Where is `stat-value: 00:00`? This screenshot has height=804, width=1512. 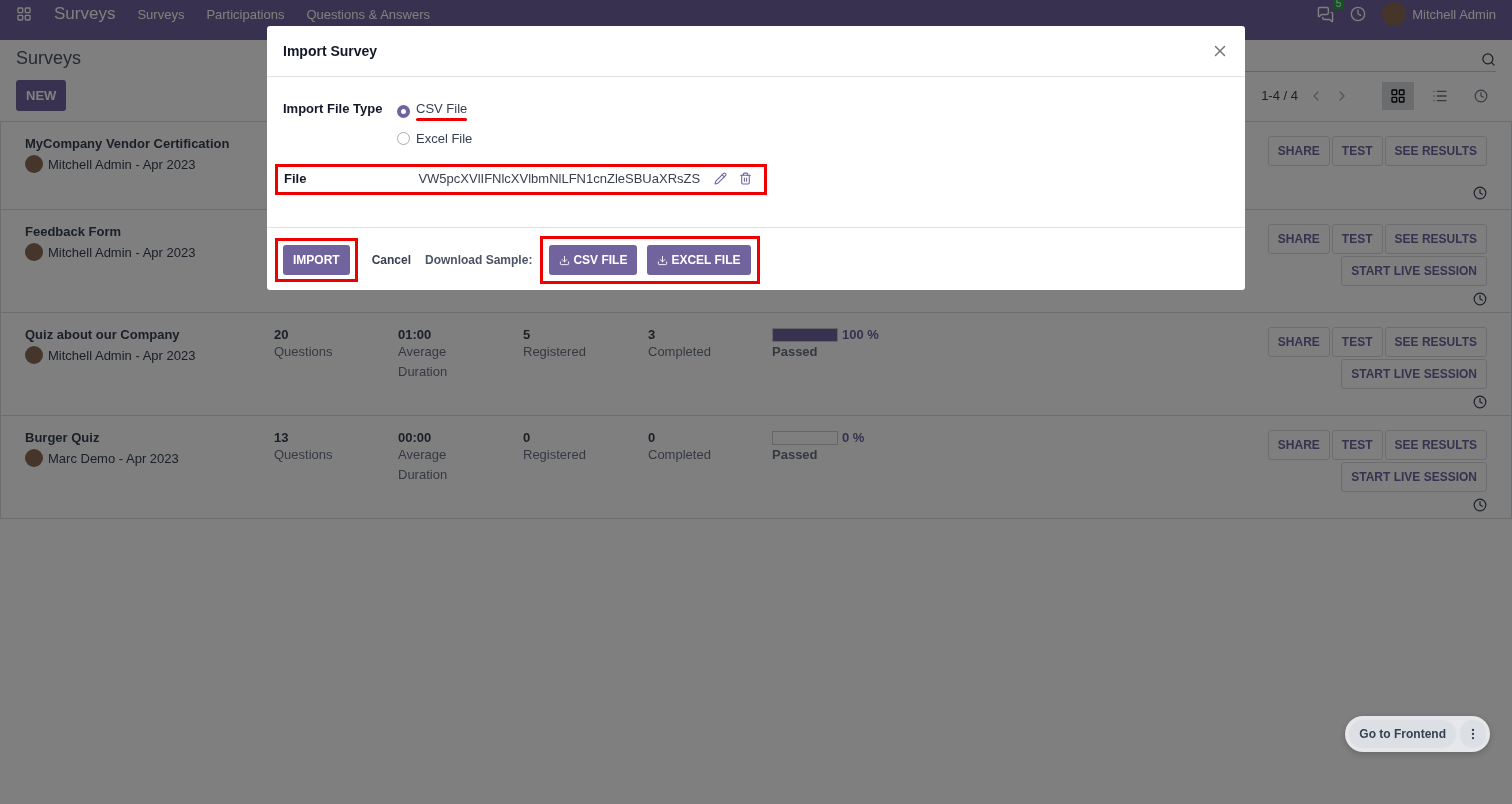 stat-value: 00:00 is located at coordinates (415, 437).